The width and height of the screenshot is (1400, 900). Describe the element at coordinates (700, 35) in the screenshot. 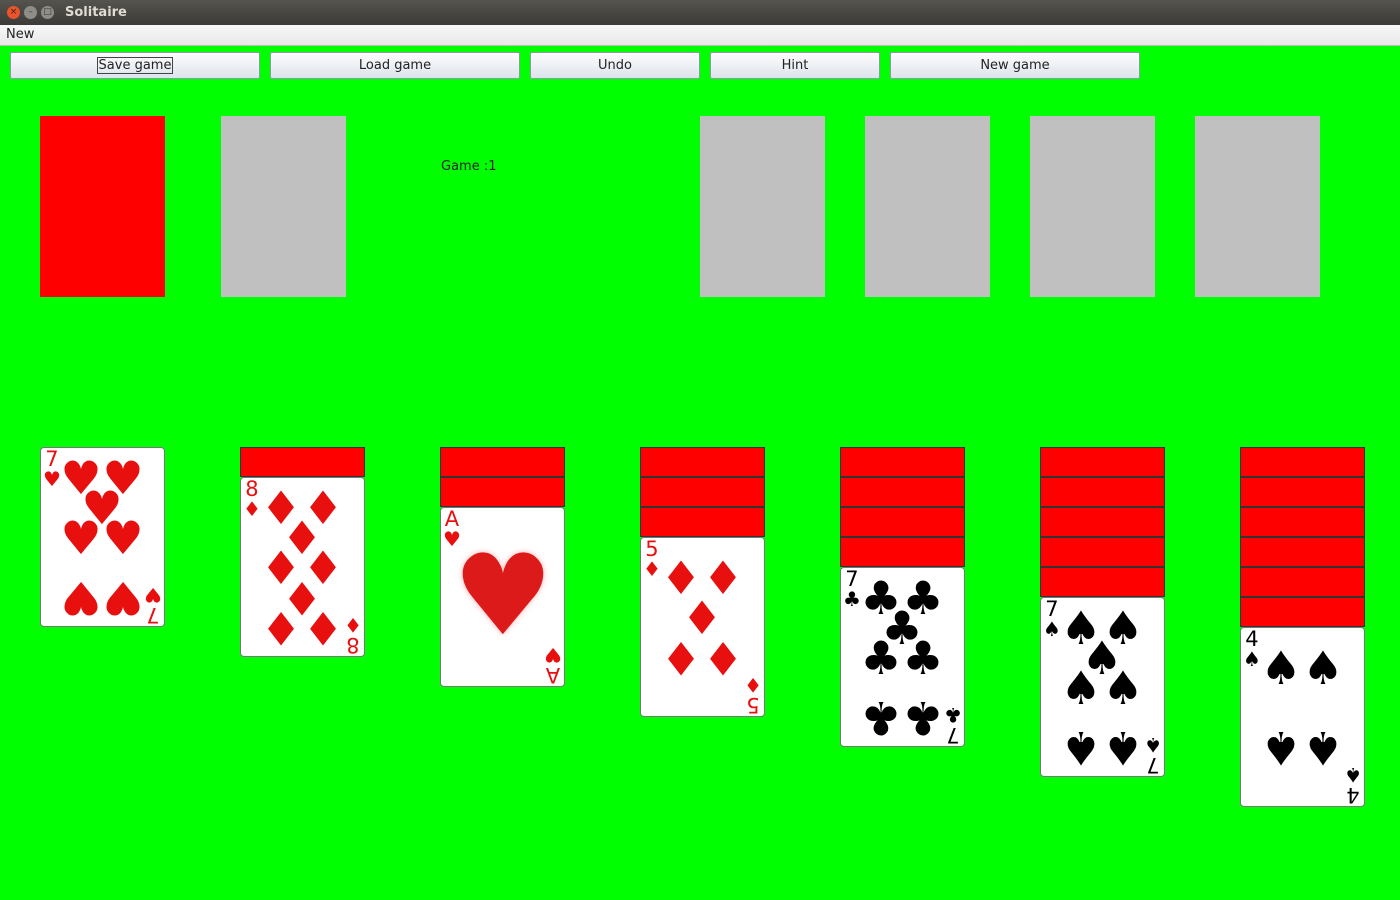

I see `menubar: New` at that location.